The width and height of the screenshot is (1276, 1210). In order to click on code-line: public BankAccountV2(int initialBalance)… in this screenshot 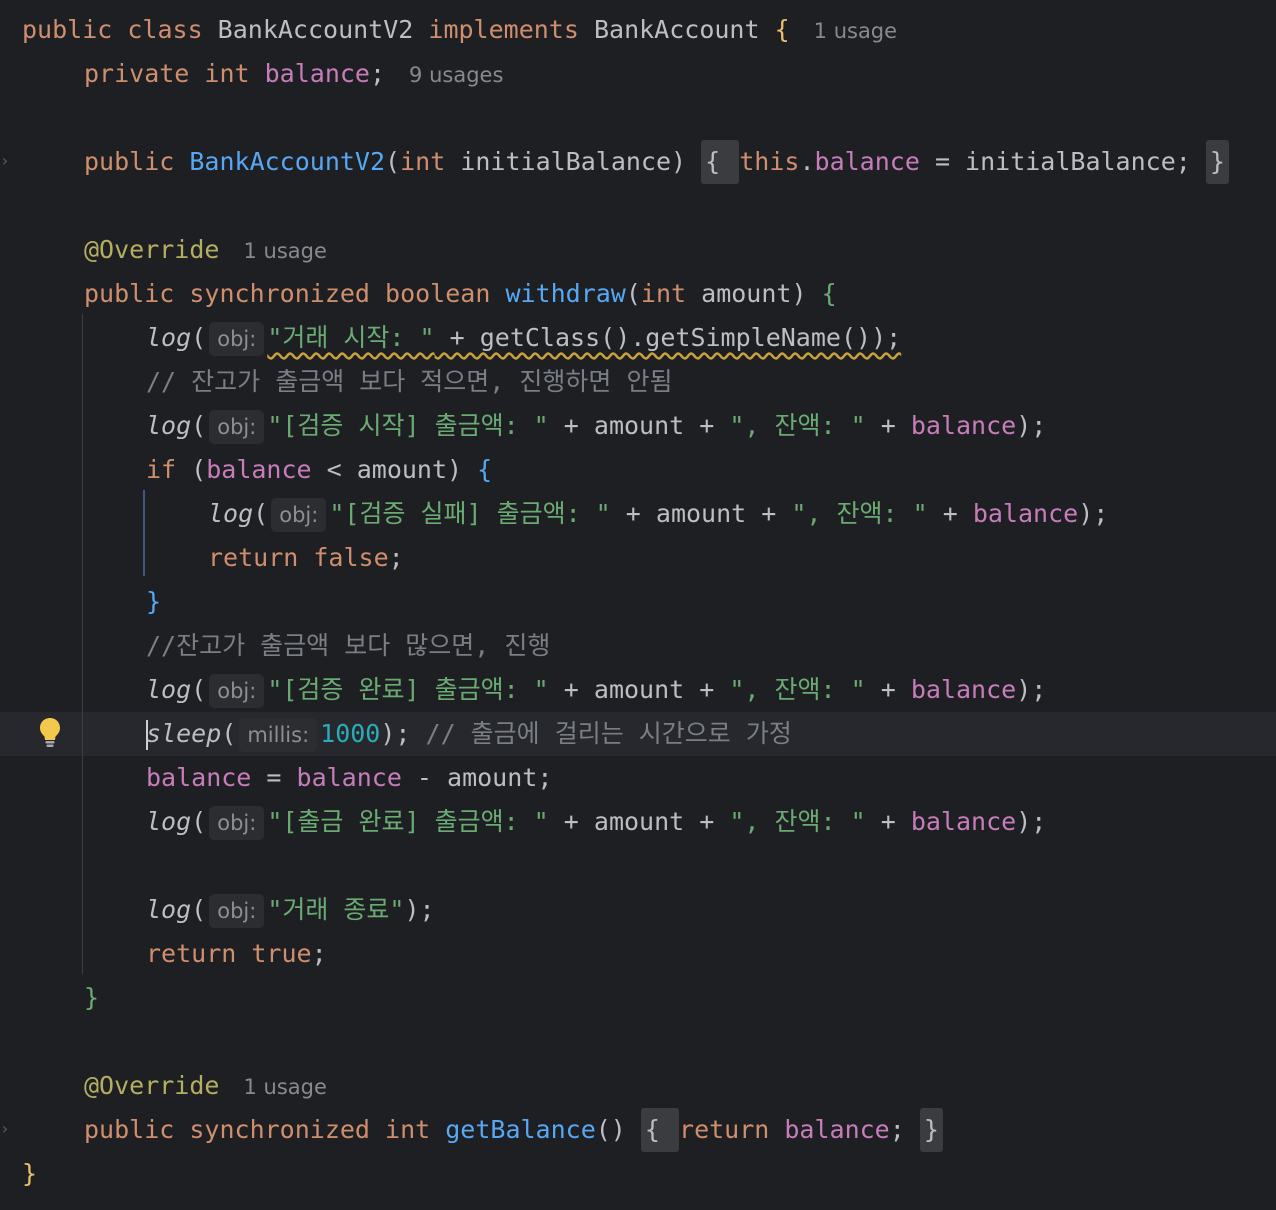, I will do `click(614, 162)`.